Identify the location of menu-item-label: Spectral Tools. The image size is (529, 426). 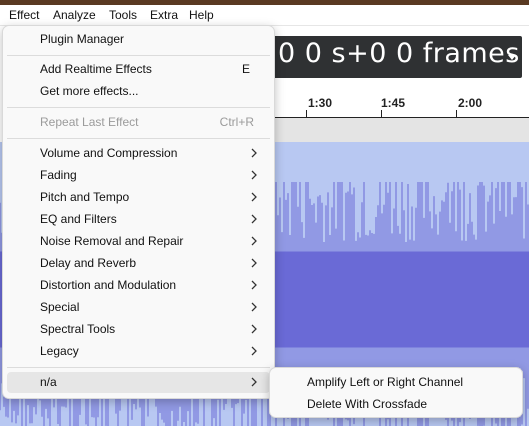
(78, 329).